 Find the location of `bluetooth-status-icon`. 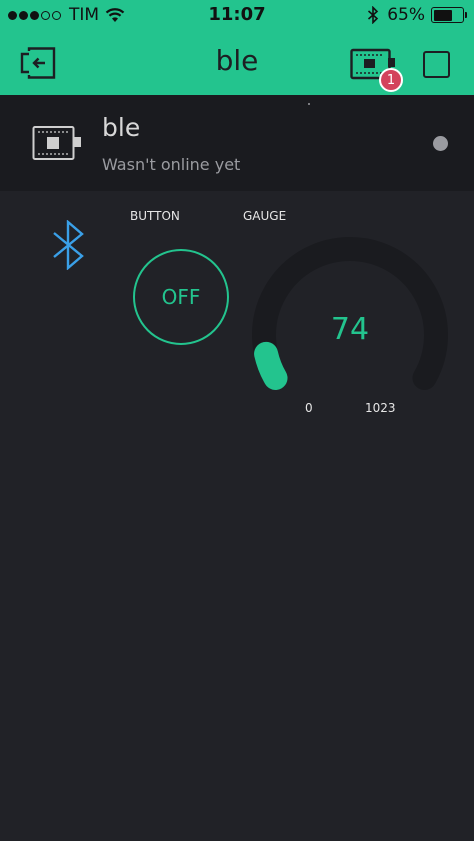

bluetooth-status-icon is located at coordinates (373, 15).